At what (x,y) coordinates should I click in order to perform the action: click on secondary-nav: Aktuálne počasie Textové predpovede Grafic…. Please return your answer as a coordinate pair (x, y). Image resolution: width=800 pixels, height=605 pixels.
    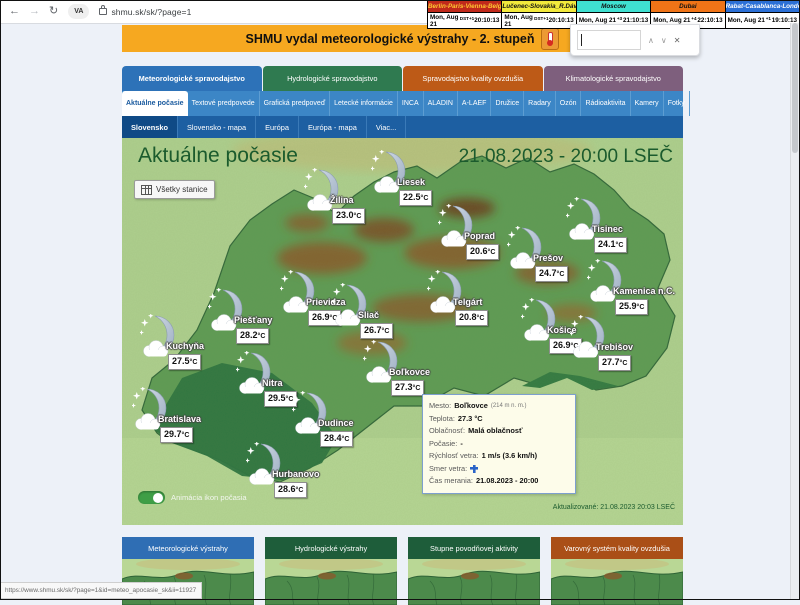
    Looking at the image, I should click on (406, 103).